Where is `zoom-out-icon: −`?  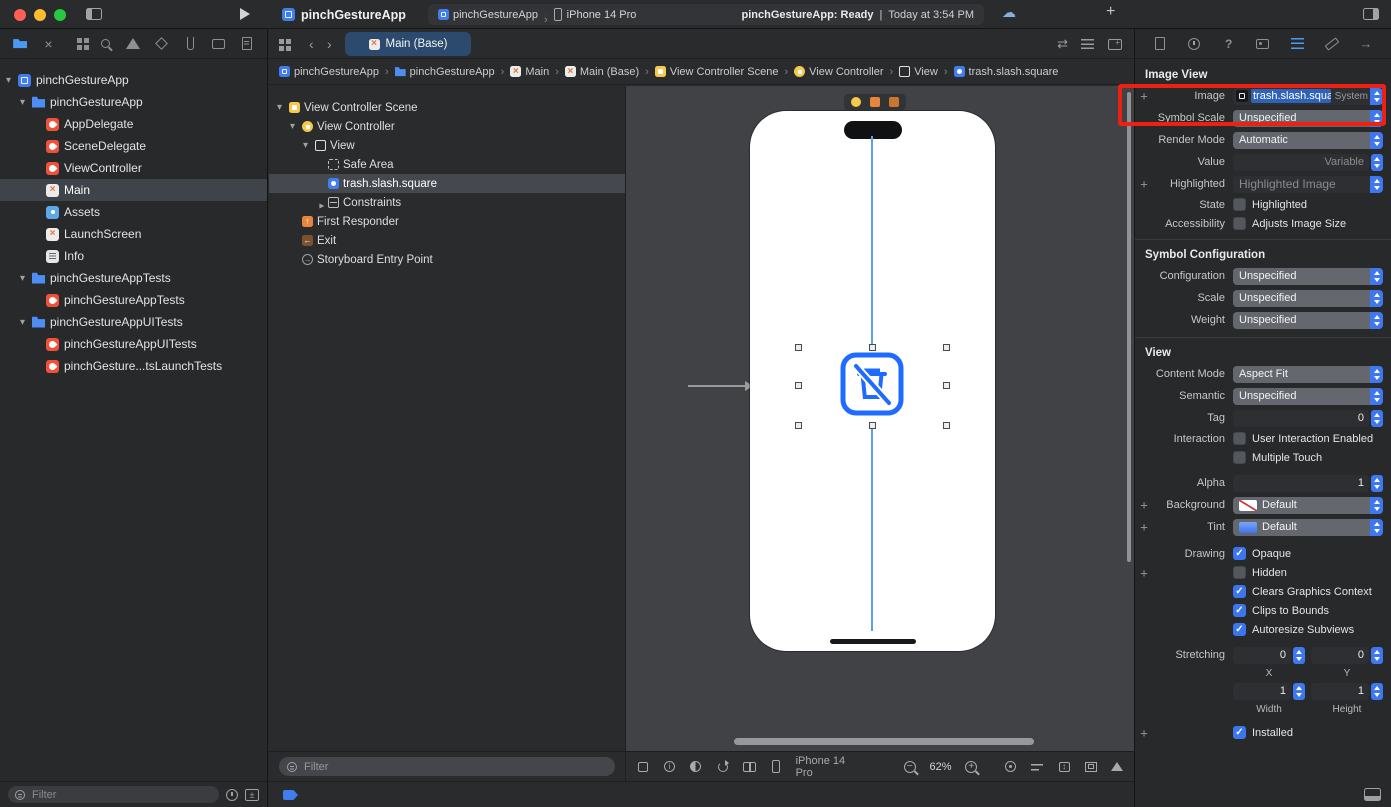 zoom-out-icon: − is located at coordinates (910, 767).